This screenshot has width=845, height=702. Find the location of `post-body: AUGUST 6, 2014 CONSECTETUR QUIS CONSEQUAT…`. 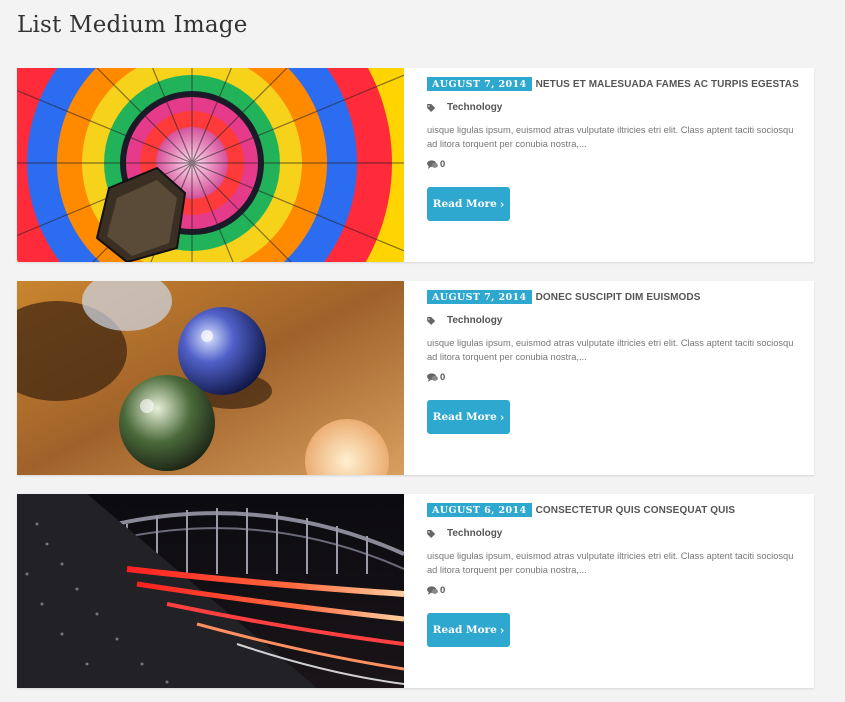

post-body: AUGUST 6, 2014 CONSECTETUR QUIS CONSEQUAT… is located at coordinates (612, 591).